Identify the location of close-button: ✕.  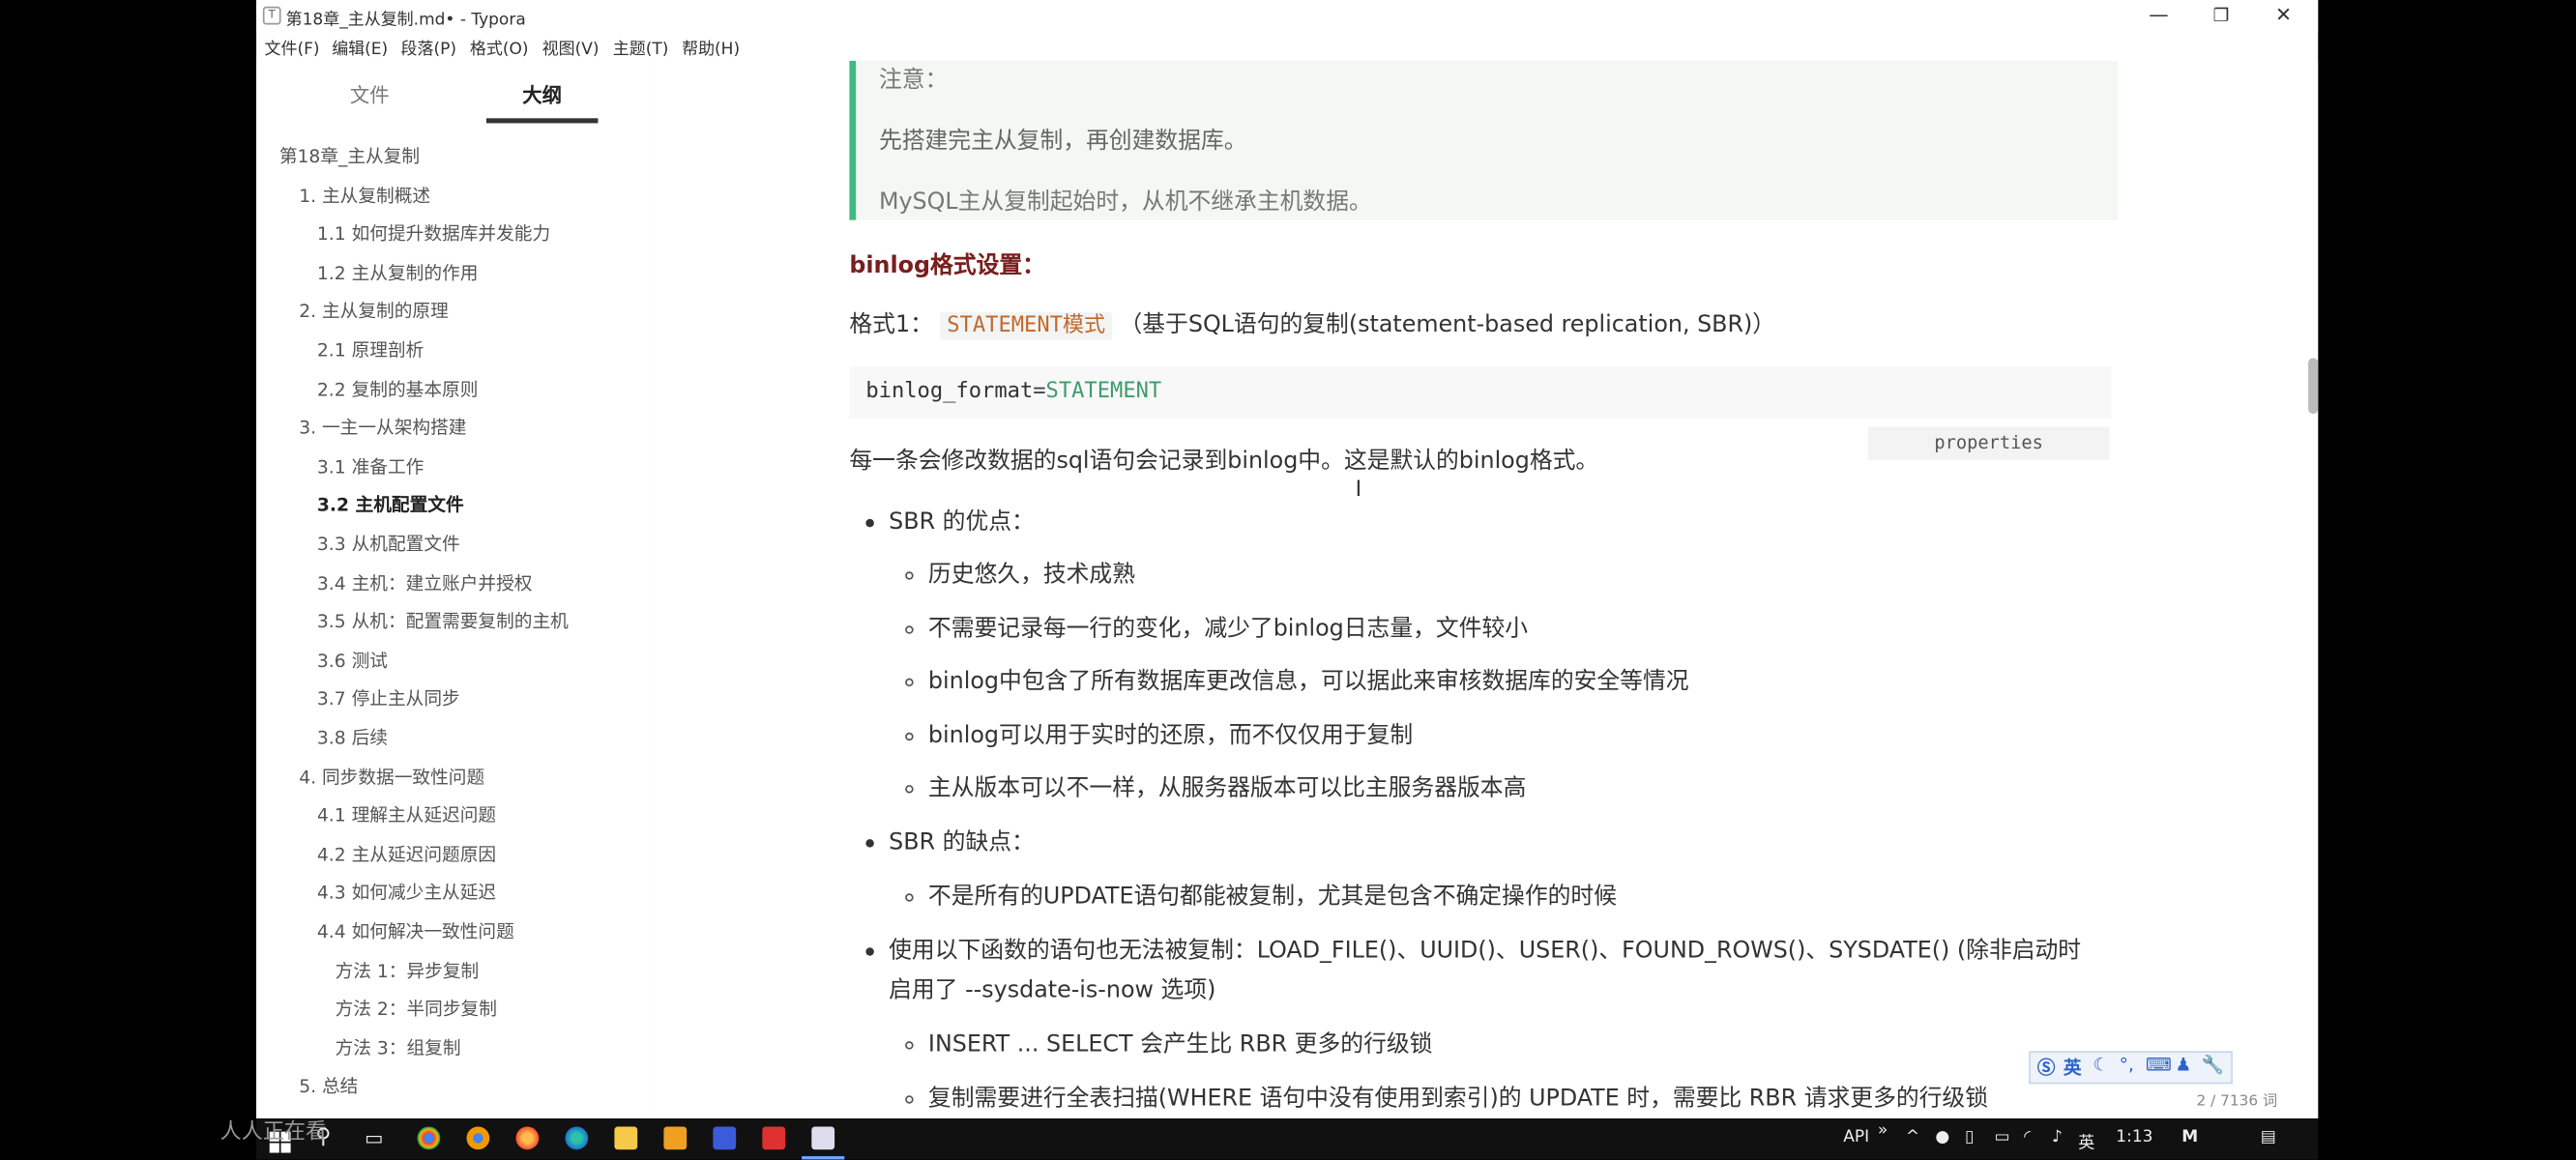
(2283, 15).